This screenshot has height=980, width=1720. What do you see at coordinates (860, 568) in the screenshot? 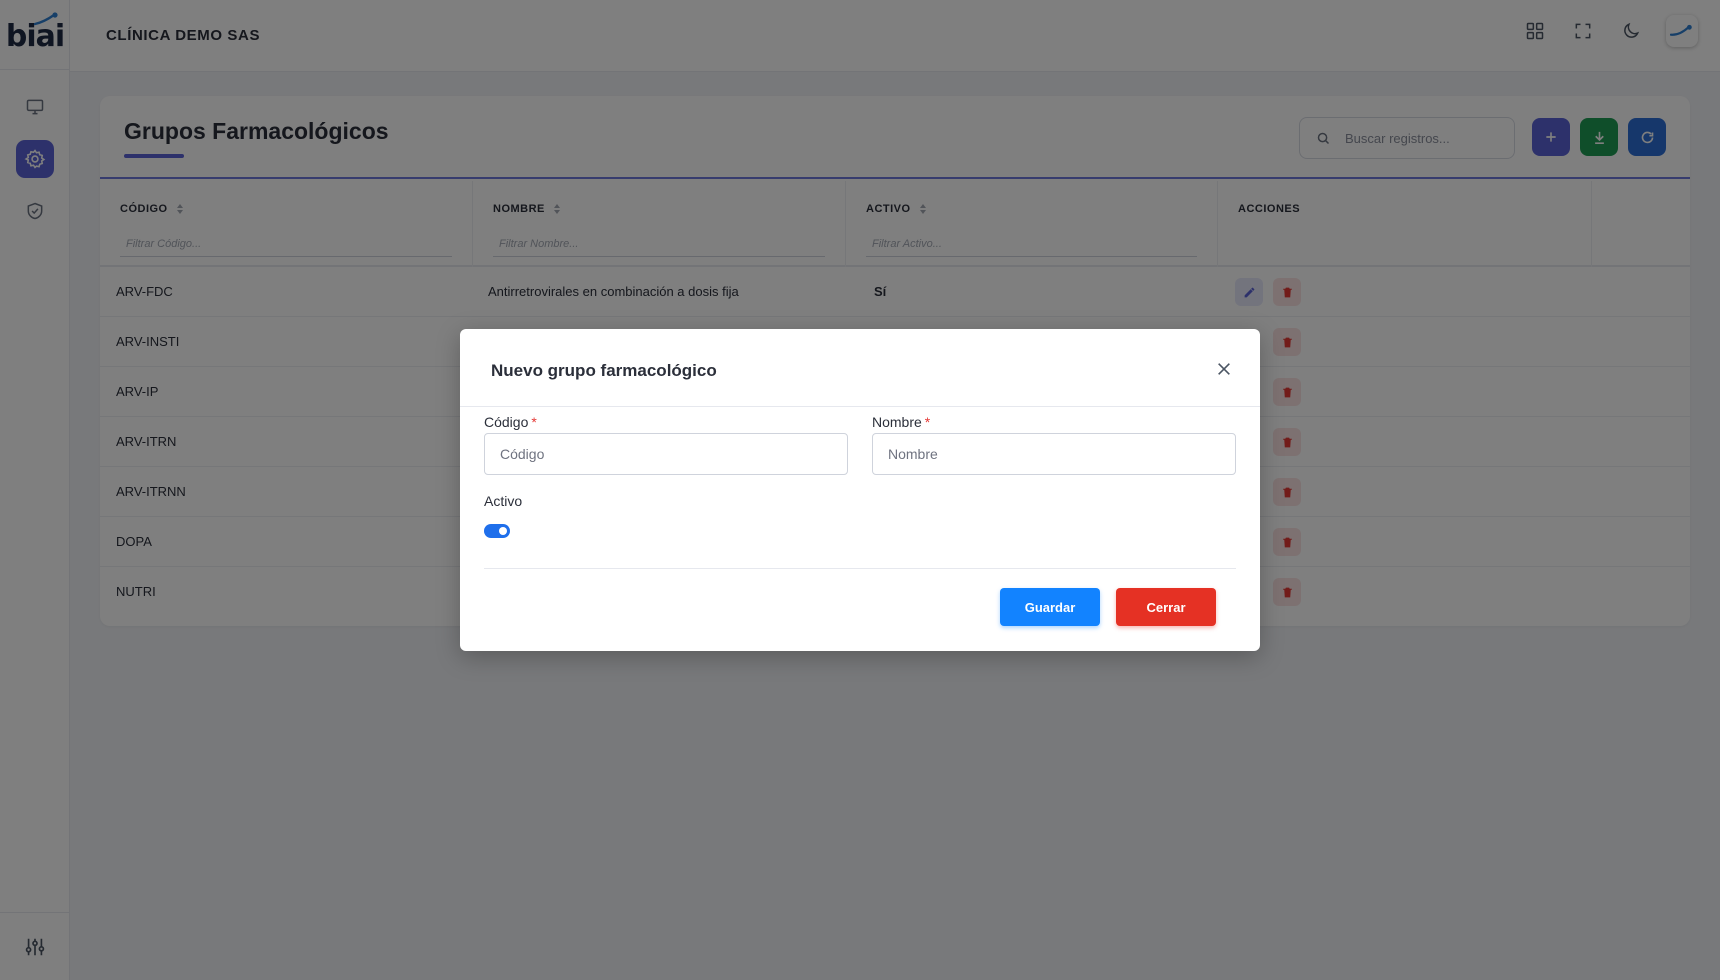
I see `modal-divider` at bounding box center [860, 568].